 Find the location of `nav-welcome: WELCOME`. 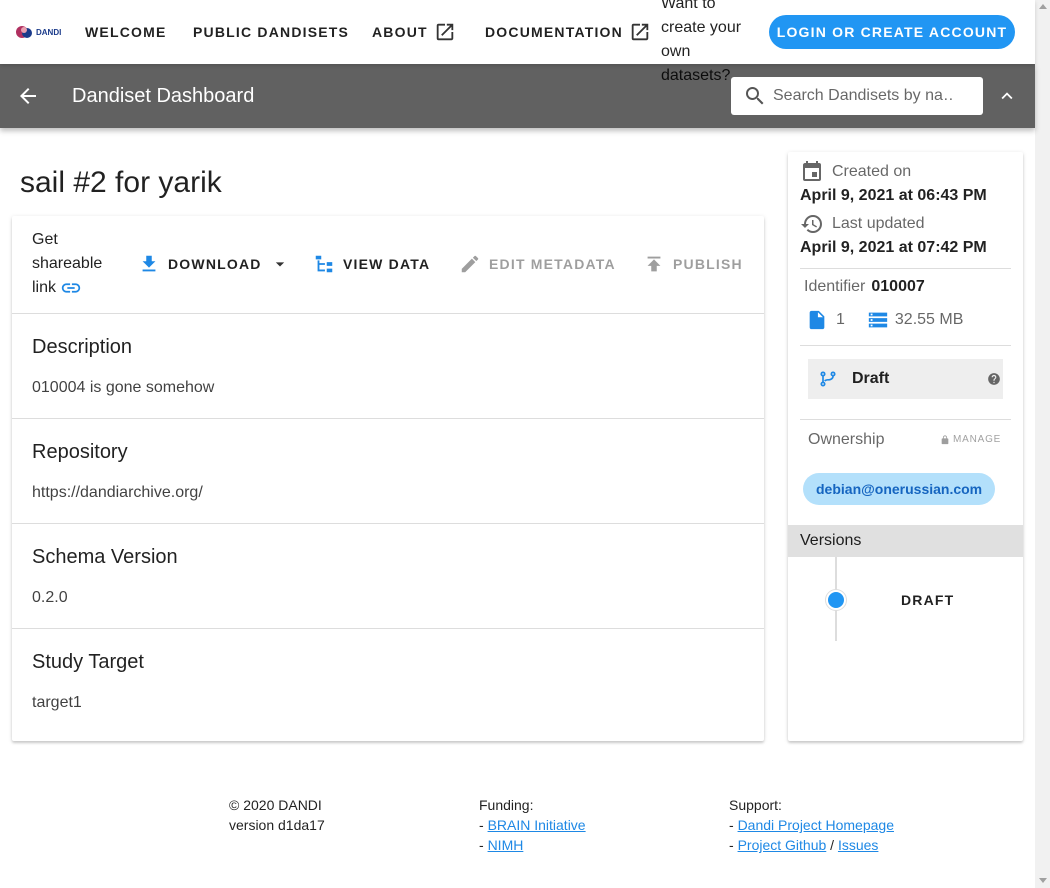

nav-welcome: WELCOME is located at coordinates (126, 32).